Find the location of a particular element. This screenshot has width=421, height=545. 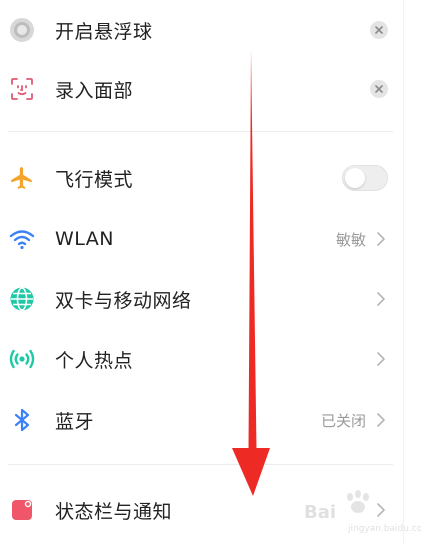

face-scan-icon is located at coordinates (22, 89).